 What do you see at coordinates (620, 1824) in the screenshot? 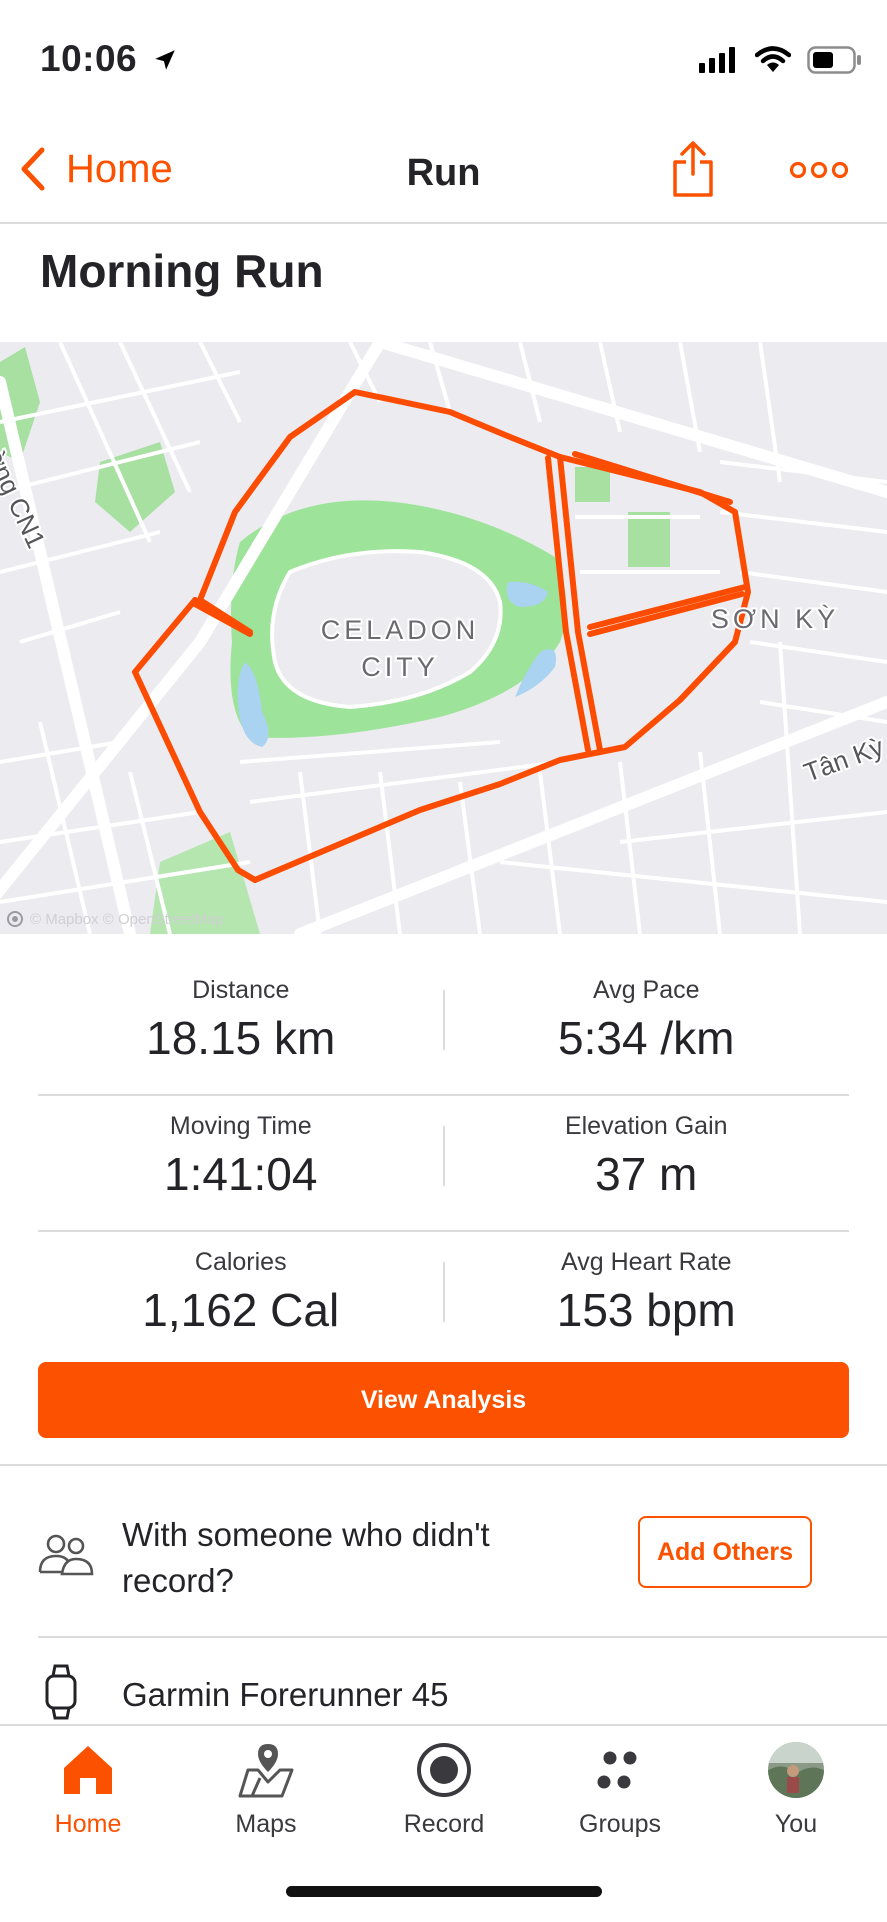
I see `tab-label: Groups` at bounding box center [620, 1824].